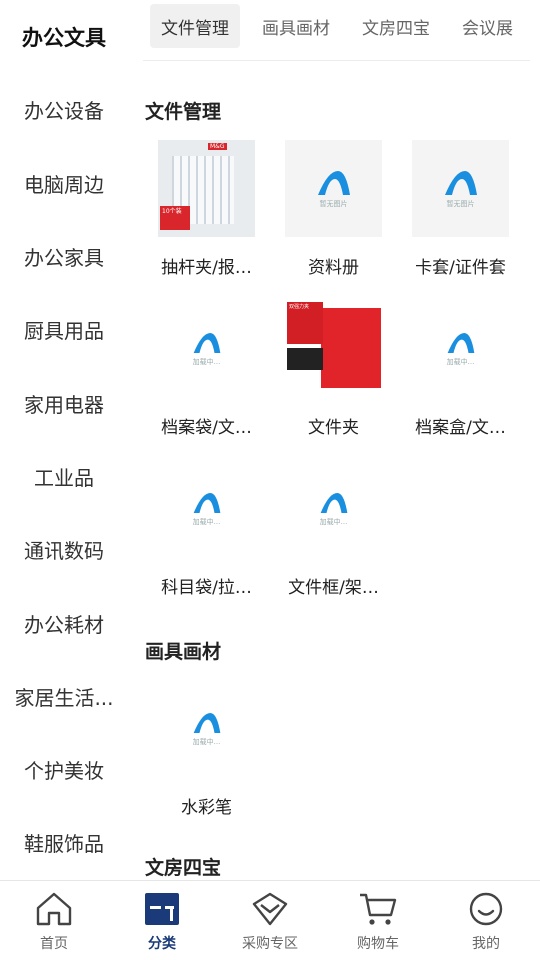 The image size is (540, 960). What do you see at coordinates (54, 944) in the screenshot?
I see `nav-label: 首页` at bounding box center [54, 944].